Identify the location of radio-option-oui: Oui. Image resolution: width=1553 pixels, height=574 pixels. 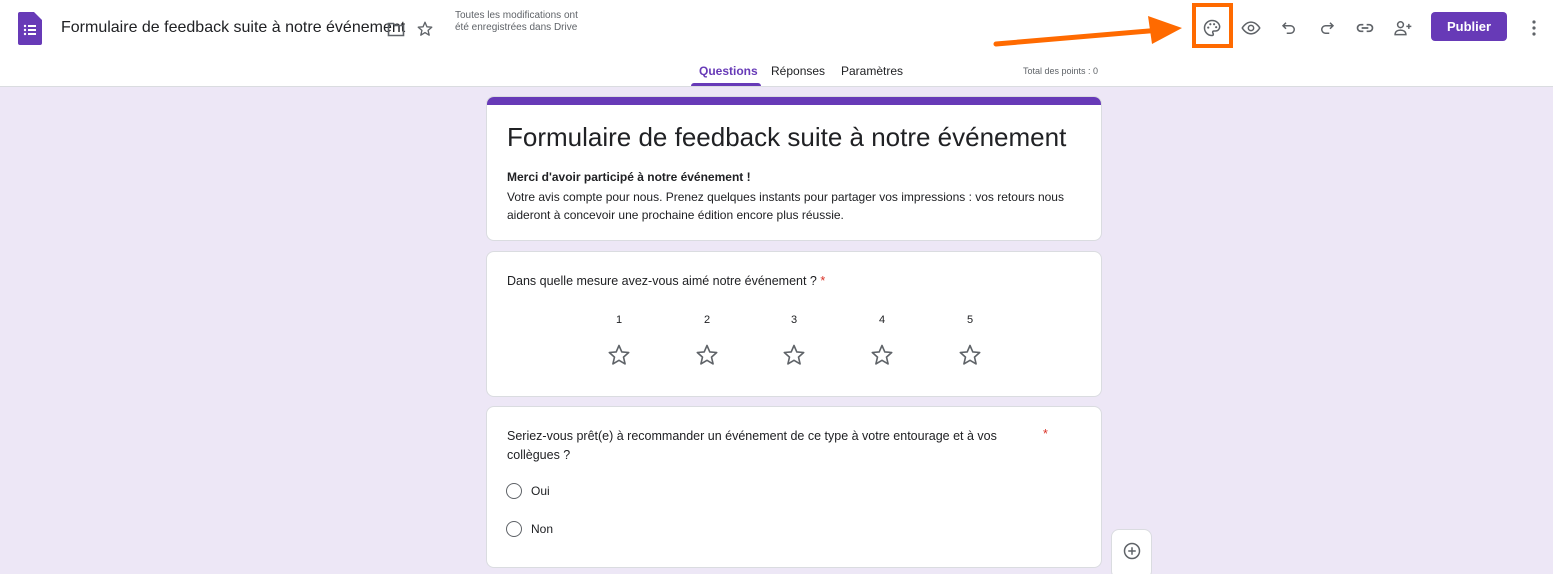
(528, 491).